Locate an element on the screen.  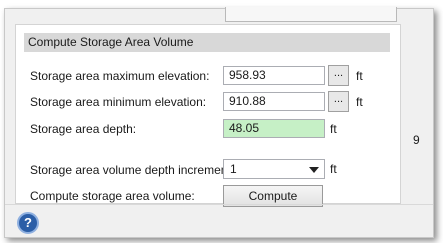
footer-divider is located at coordinates (219, 204).